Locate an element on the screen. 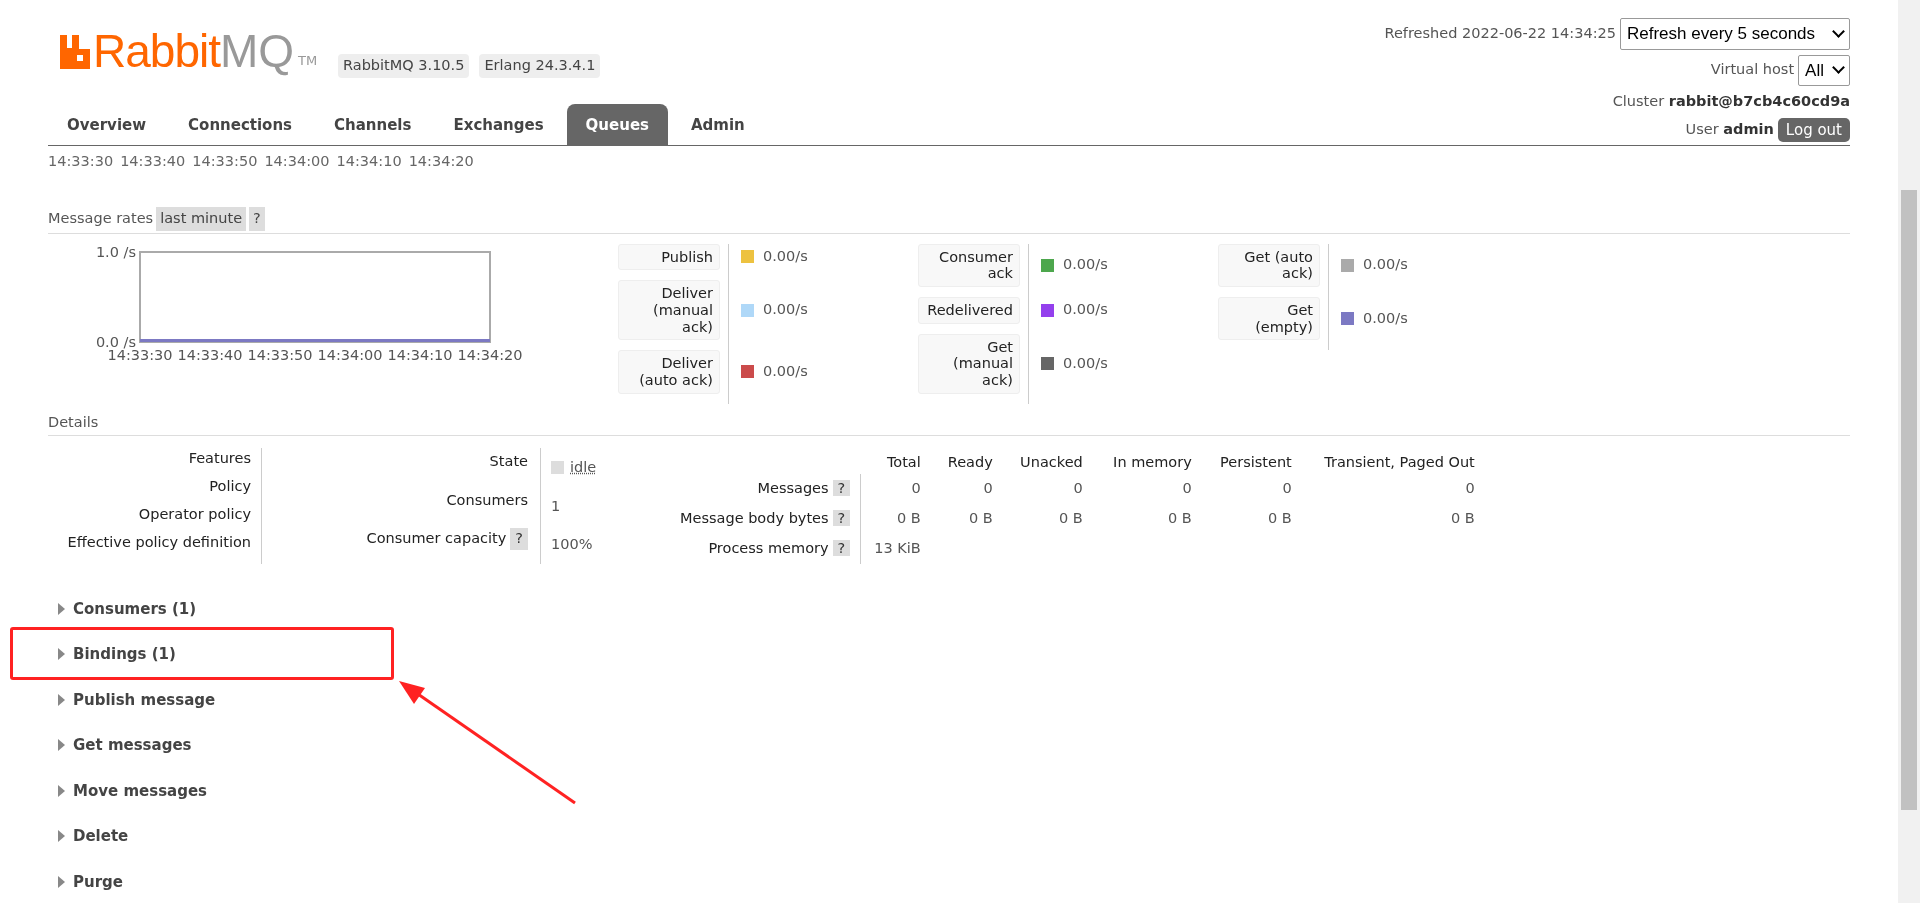  property-label: Operator policy is located at coordinates (194, 514).